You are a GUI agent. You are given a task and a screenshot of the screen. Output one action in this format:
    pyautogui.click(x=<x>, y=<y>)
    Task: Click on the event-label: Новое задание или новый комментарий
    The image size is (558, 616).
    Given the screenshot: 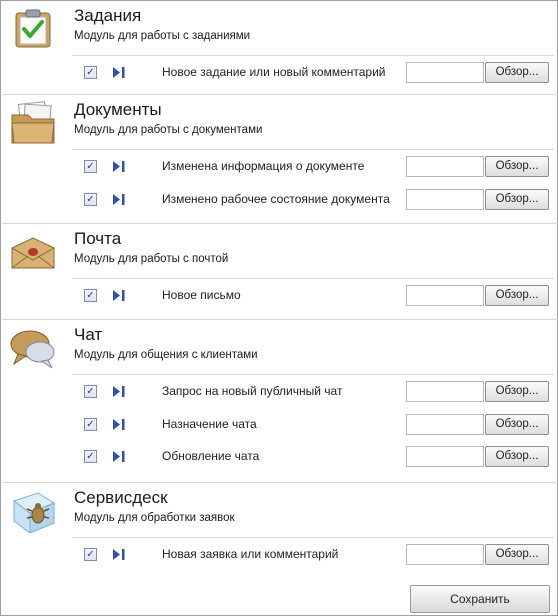 What is the action you would take?
    pyautogui.click(x=274, y=72)
    